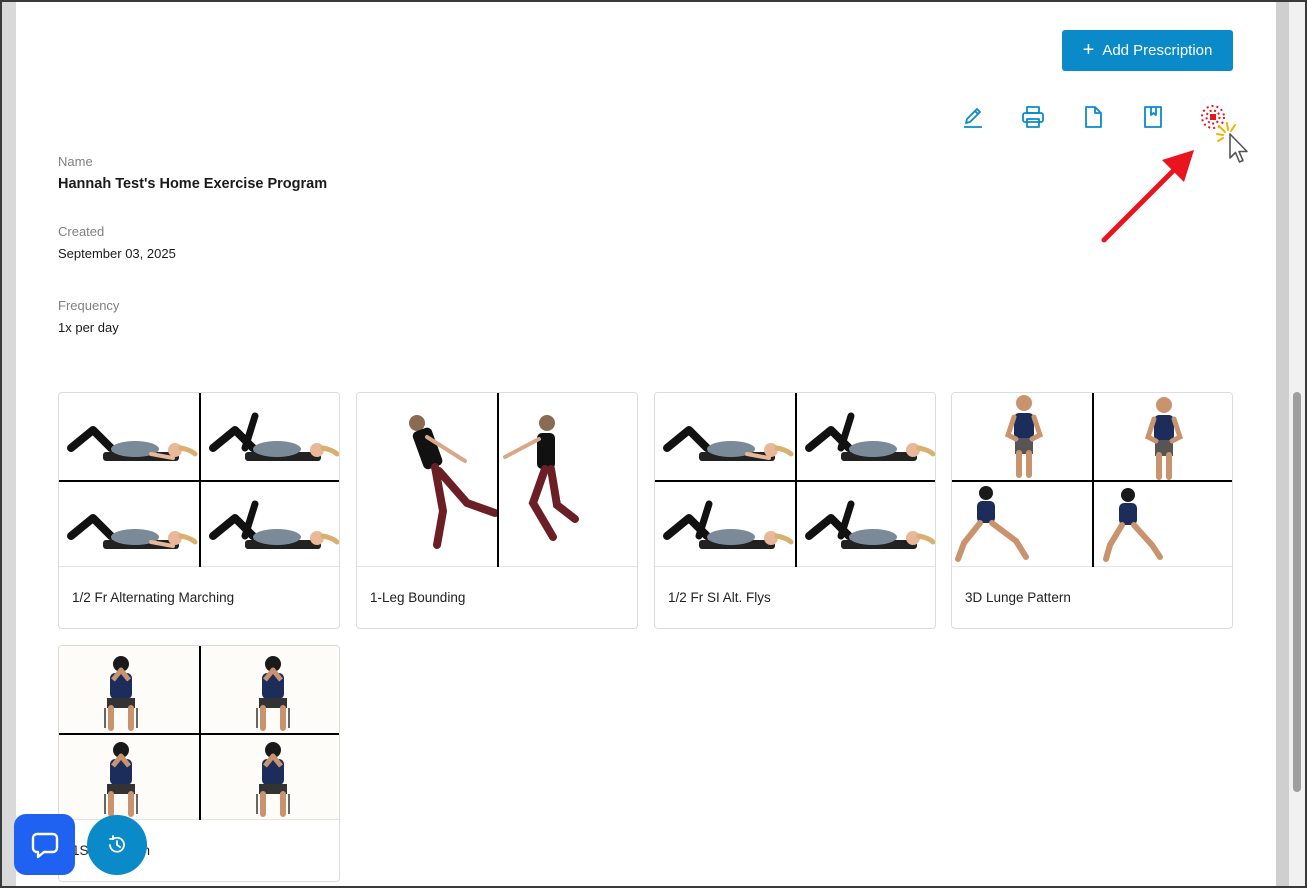 Image resolution: width=1307 pixels, height=888 pixels. What do you see at coordinates (9, 444) in the screenshot?
I see `left-edge` at bounding box center [9, 444].